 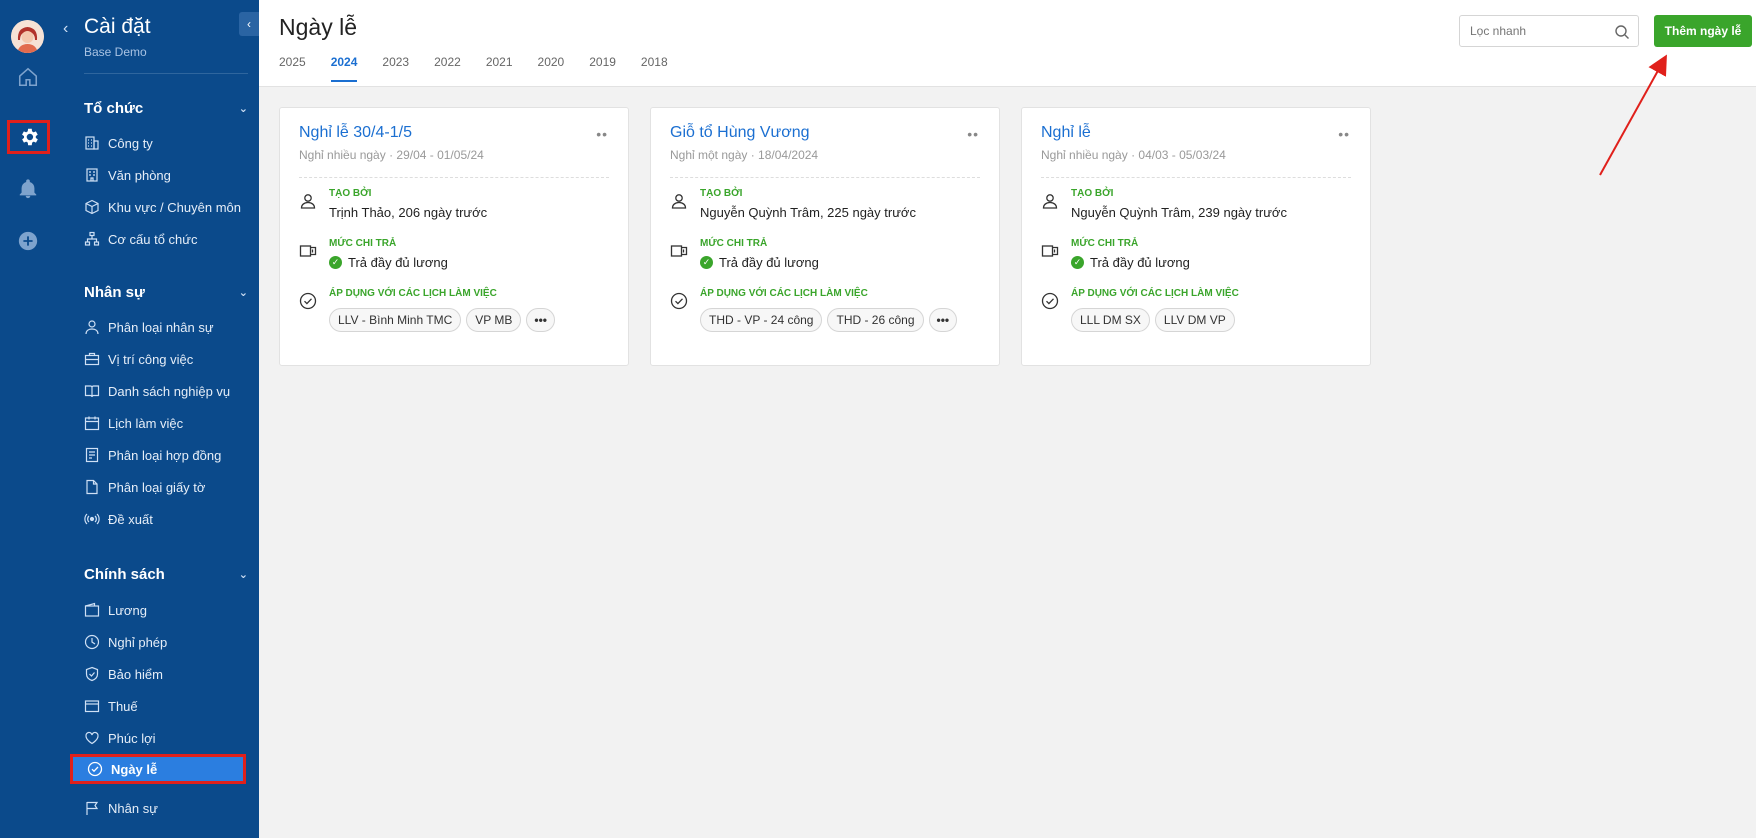 What do you see at coordinates (395, 320) in the screenshot?
I see `schedule-chip: LLV - Bình Minh TMC` at bounding box center [395, 320].